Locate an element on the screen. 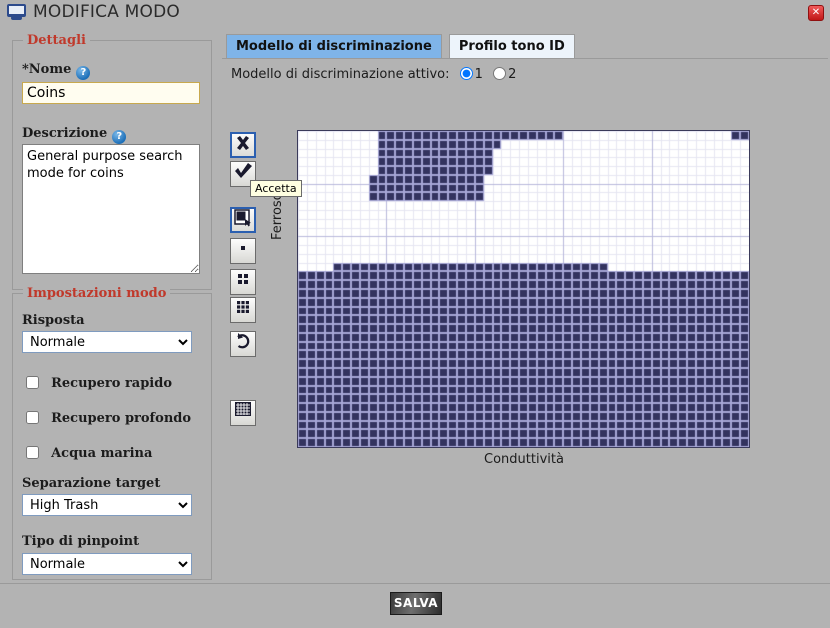 This screenshot has height=628, width=830. chart-x-axis-label: Conduttività is located at coordinates (524, 459).